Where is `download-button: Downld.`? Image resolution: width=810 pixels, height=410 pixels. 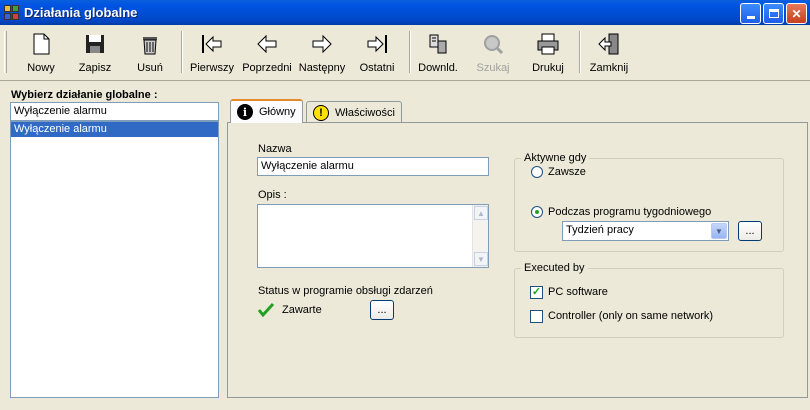 download-button: Downld. is located at coordinates (438, 53).